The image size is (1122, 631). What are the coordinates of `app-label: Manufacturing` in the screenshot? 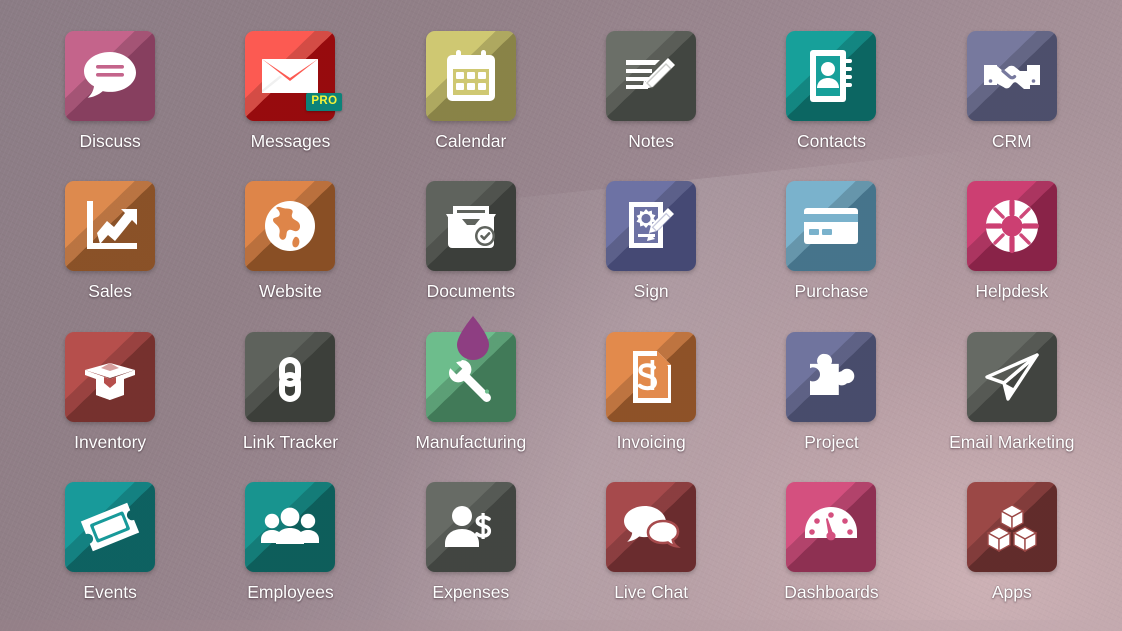 It's located at (471, 441).